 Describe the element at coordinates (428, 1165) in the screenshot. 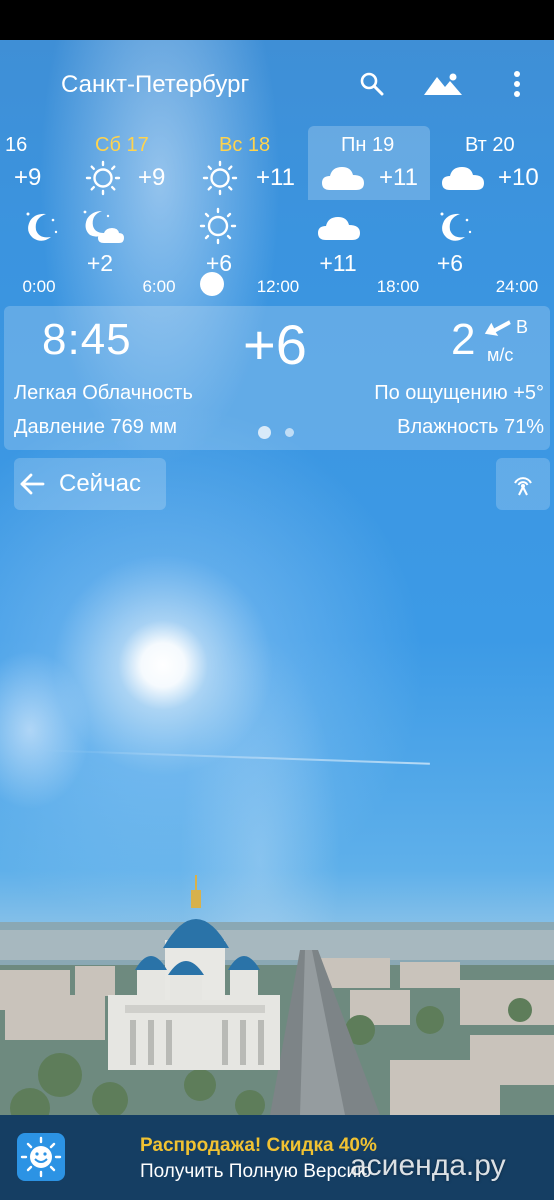

I see `watermark: асиенда.ру` at that location.